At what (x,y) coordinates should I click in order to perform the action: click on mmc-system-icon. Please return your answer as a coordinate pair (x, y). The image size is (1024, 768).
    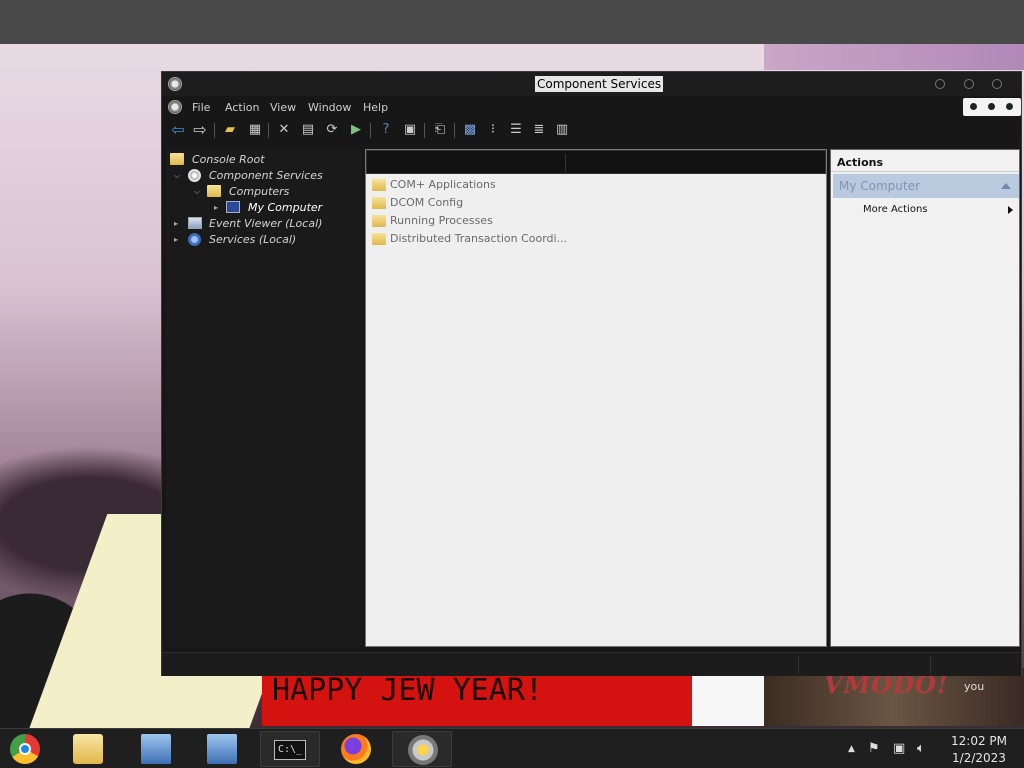
    Looking at the image, I should click on (175, 107).